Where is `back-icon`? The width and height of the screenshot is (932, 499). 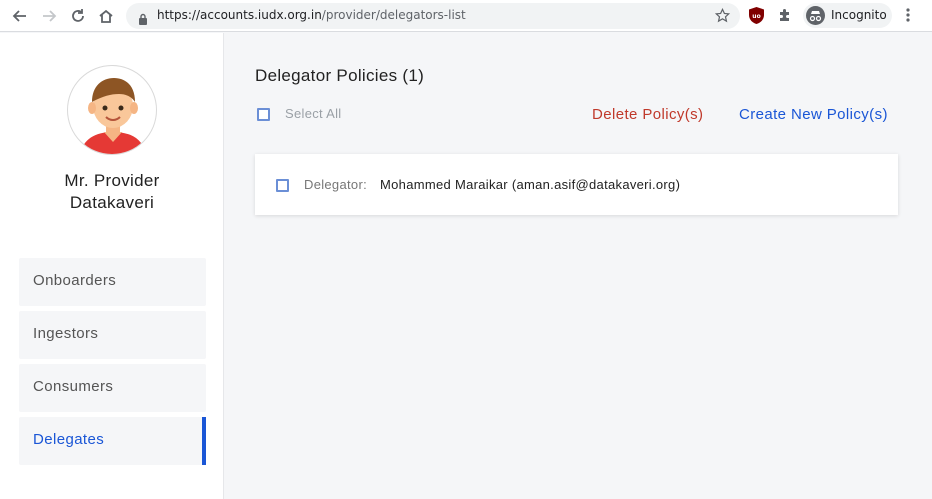 back-icon is located at coordinates (20, 16).